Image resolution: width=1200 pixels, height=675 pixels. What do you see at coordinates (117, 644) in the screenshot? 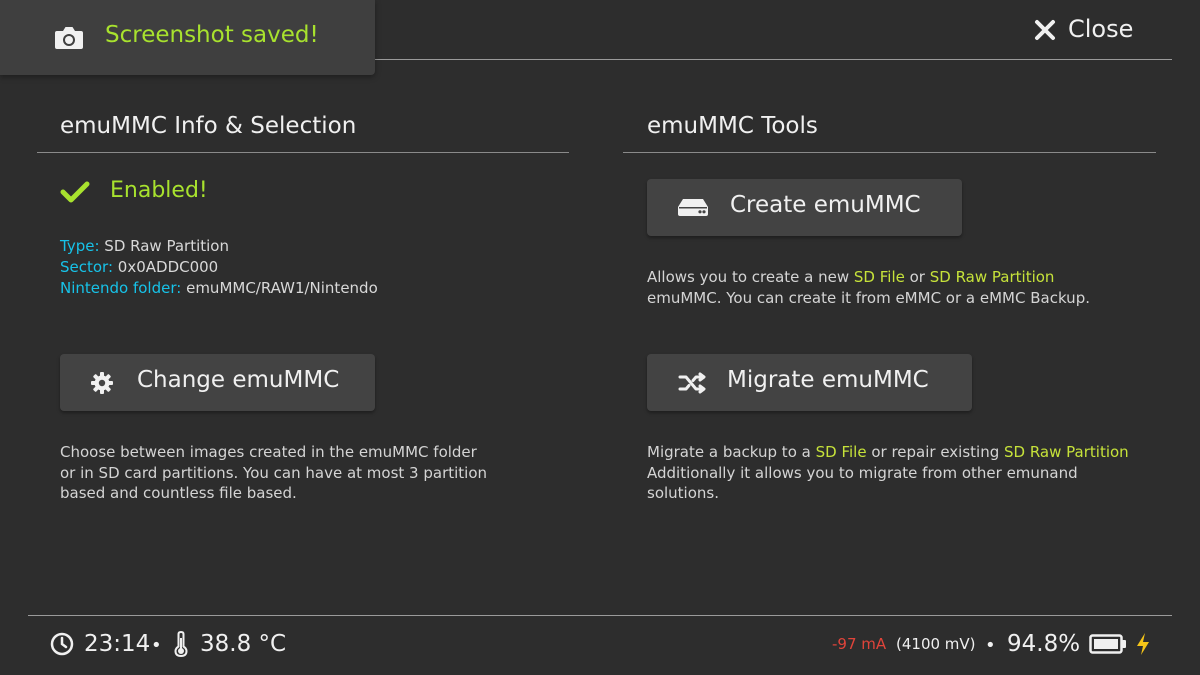
I see `clock-time: 23:14` at bounding box center [117, 644].